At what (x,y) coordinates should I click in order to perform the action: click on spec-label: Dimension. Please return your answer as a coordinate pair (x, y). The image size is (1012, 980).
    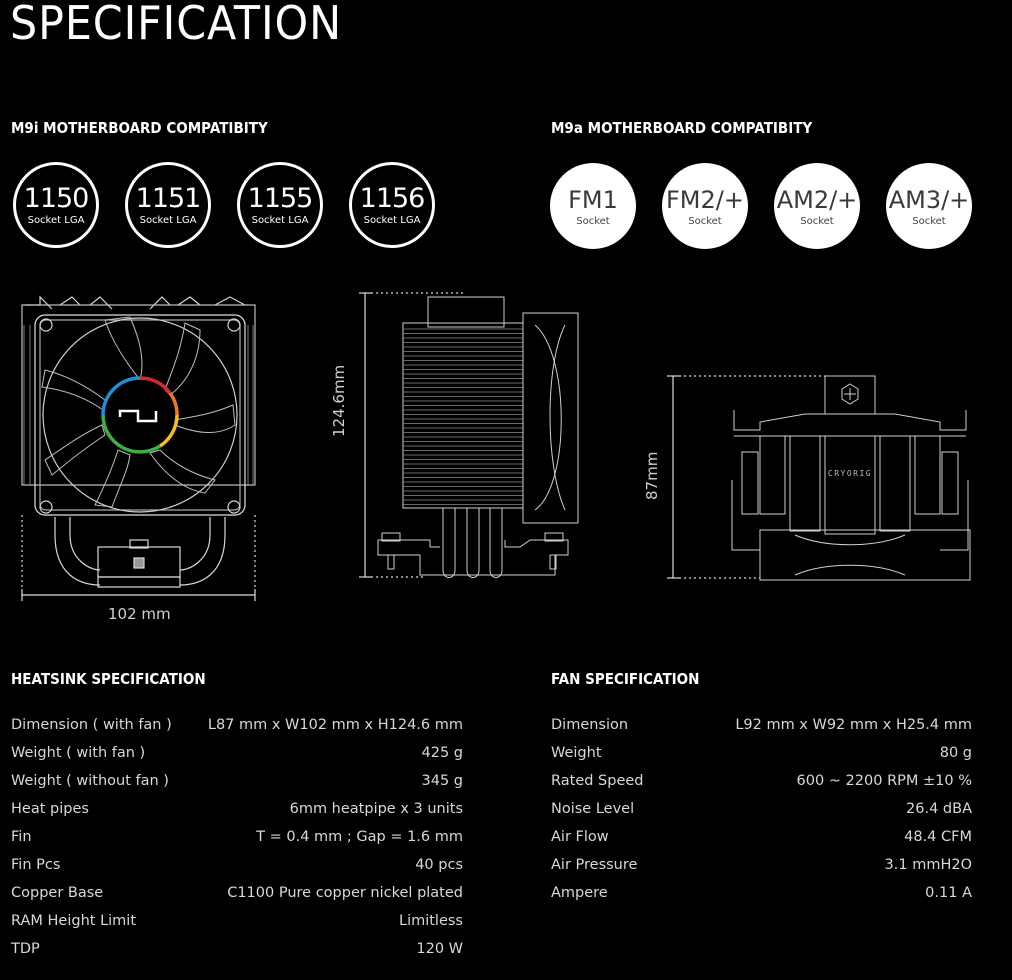
    Looking at the image, I should click on (590, 725).